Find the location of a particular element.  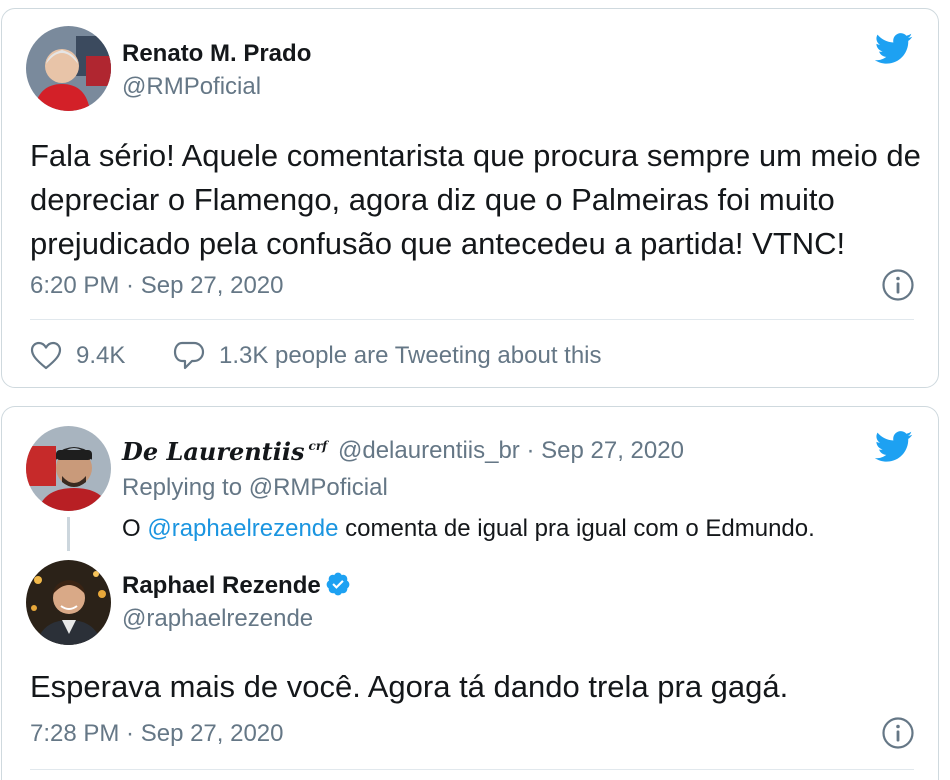

crf-badge: crf is located at coordinates (318, 446).